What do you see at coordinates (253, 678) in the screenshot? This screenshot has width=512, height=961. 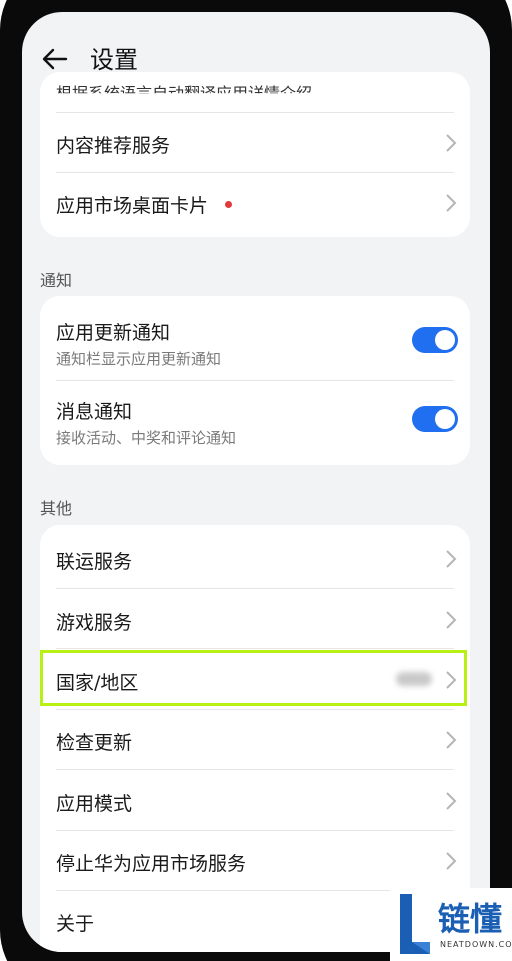 I see `highlight-box` at bounding box center [253, 678].